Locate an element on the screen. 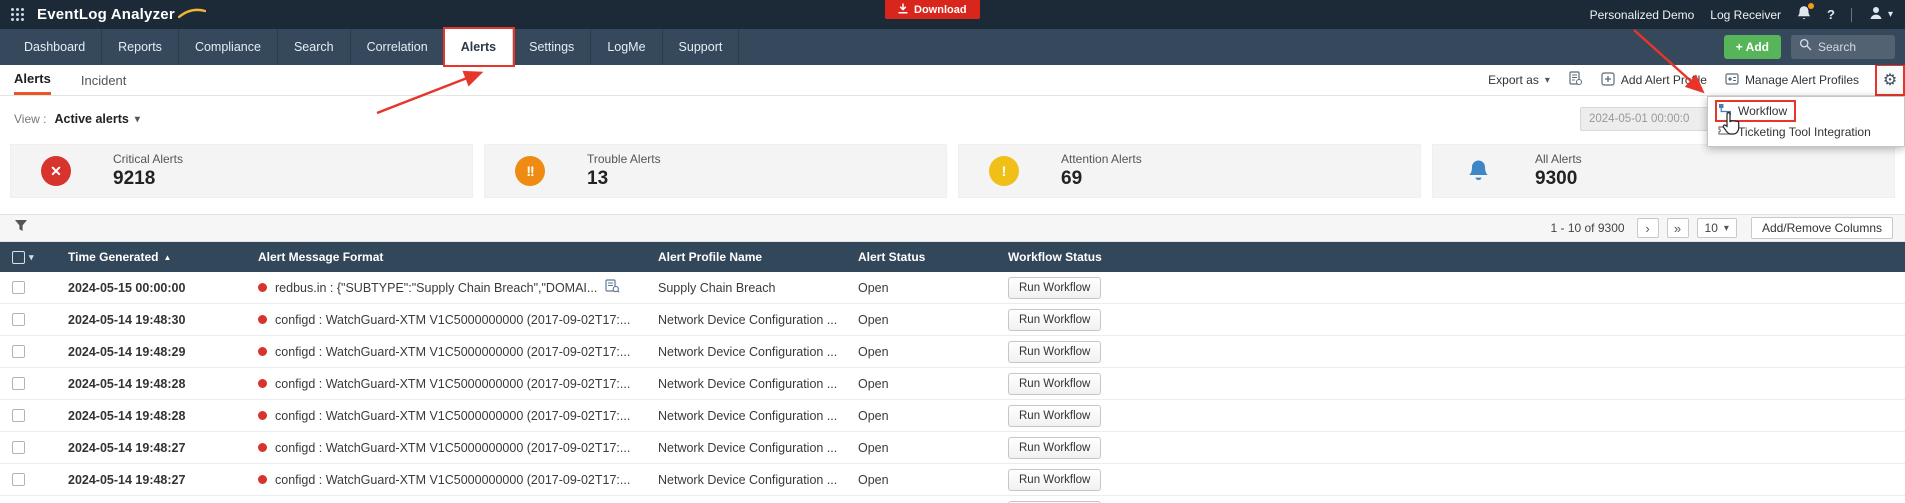 This screenshot has height=503, width=1905. user-menu-button: ▾ is located at coordinates (1880, 14).